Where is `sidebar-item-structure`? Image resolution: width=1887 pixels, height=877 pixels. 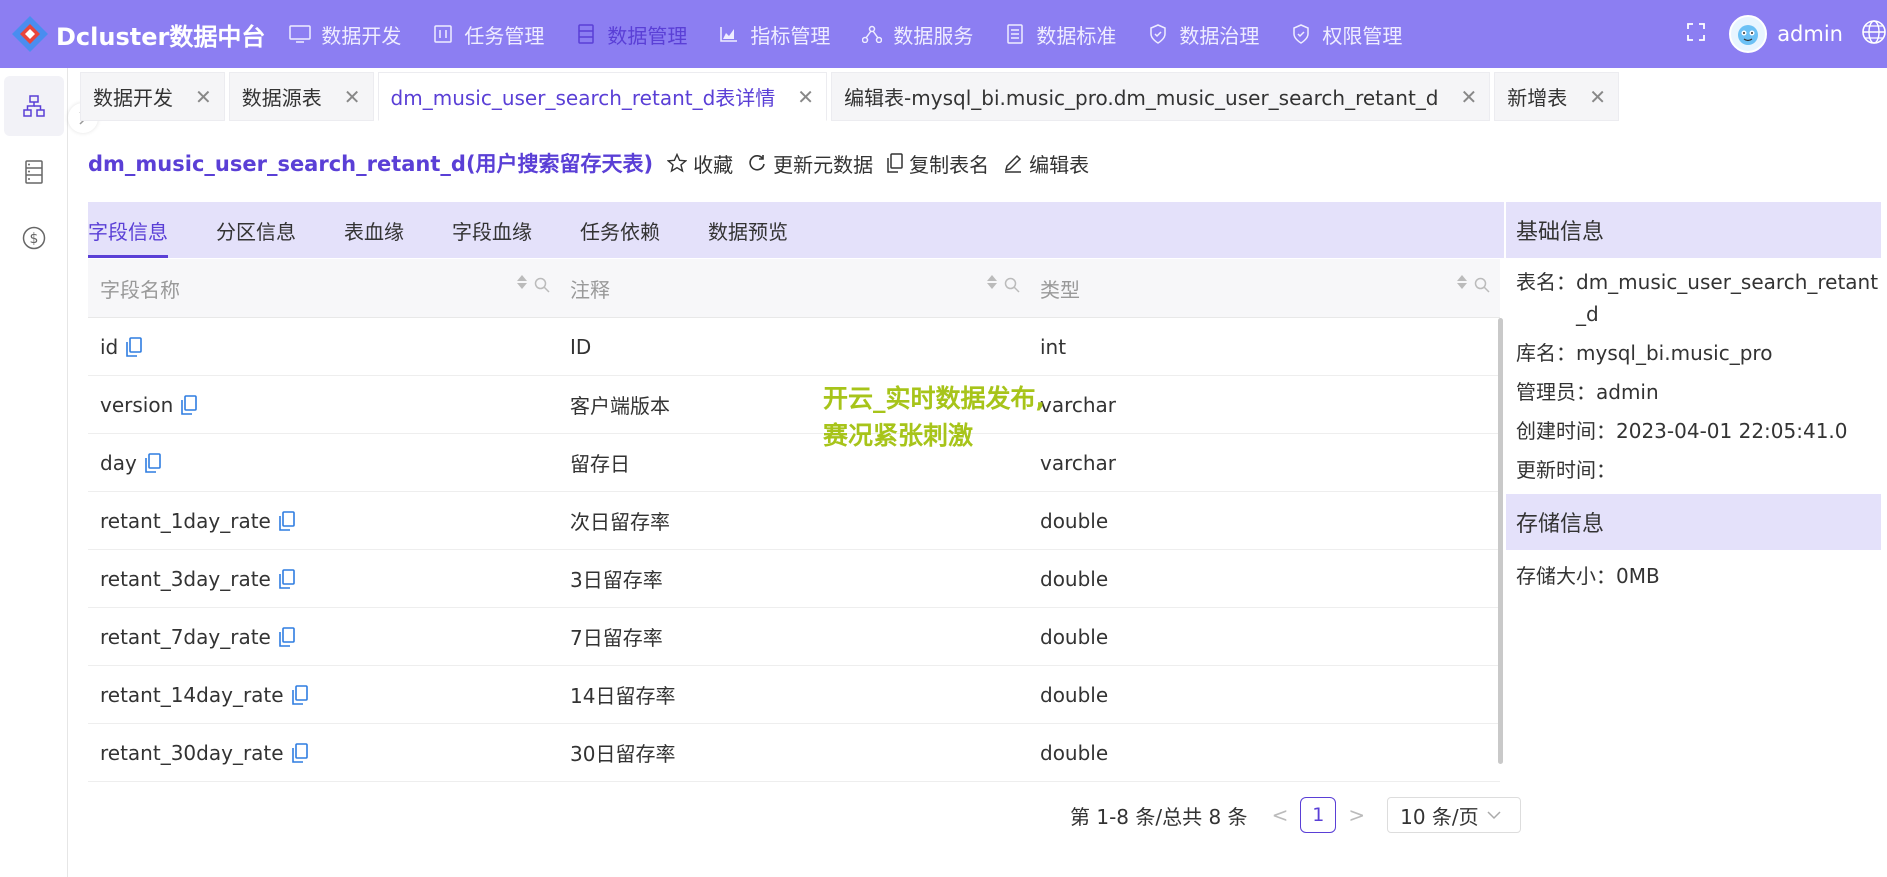
sidebar-item-structure is located at coordinates (34, 106).